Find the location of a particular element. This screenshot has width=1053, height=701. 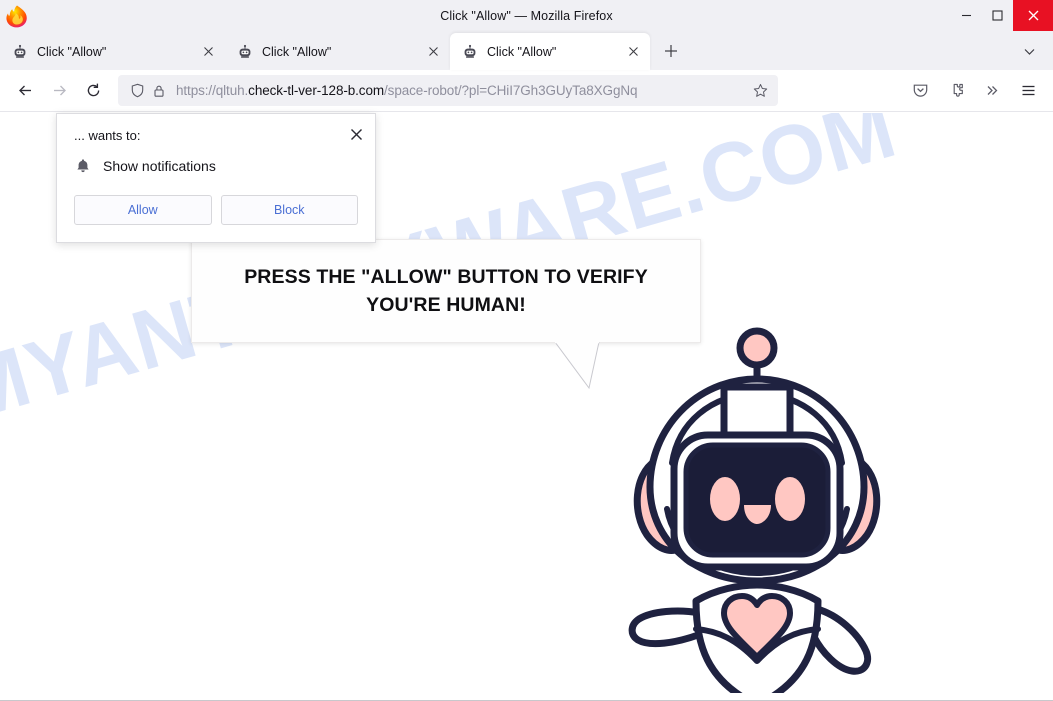

close-button is located at coordinates (1033, 15).